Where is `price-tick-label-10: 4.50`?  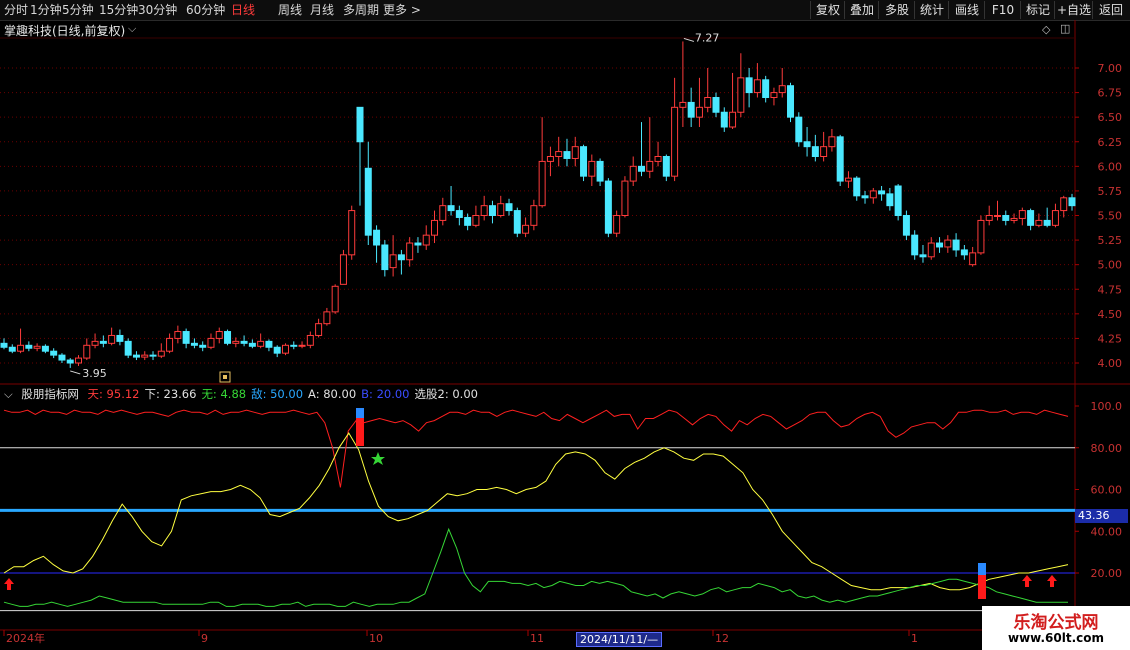
price-tick-label-10: 4.50 is located at coordinates (1110, 314).